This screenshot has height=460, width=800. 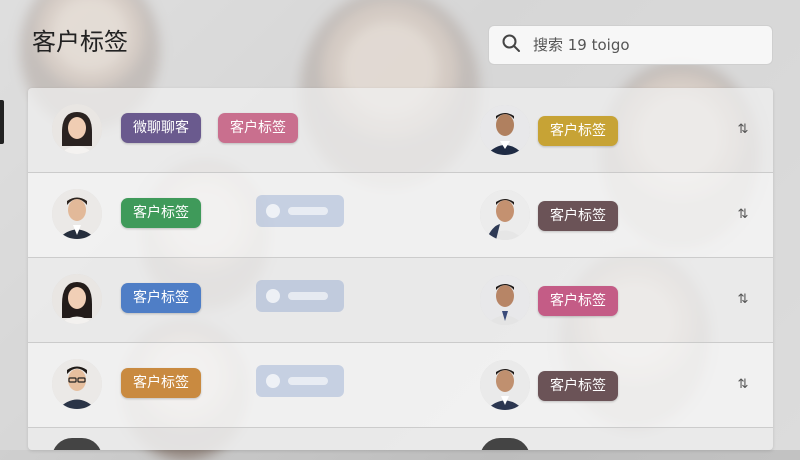 I want to click on customer-tag: 微聊聊客, so click(x=161, y=128).